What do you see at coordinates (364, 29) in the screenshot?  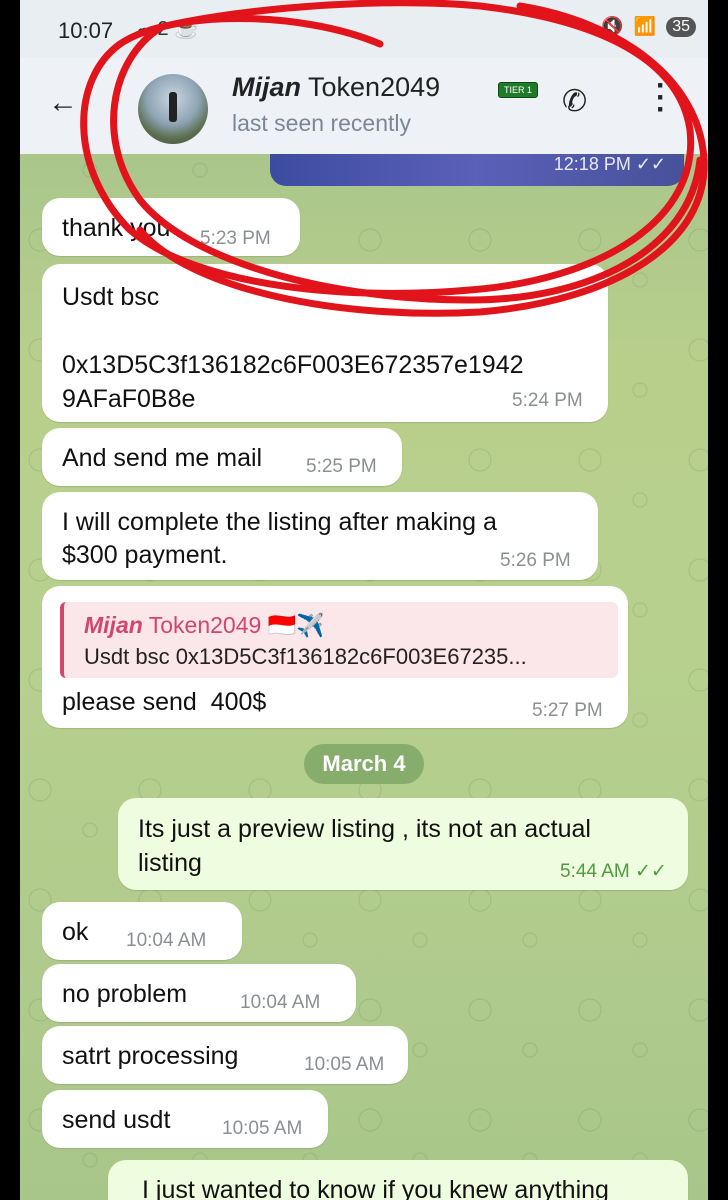 I see `status-bar: 10:07 ☁ 2 ☕ 🔇 📶 35` at bounding box center [364, 29].